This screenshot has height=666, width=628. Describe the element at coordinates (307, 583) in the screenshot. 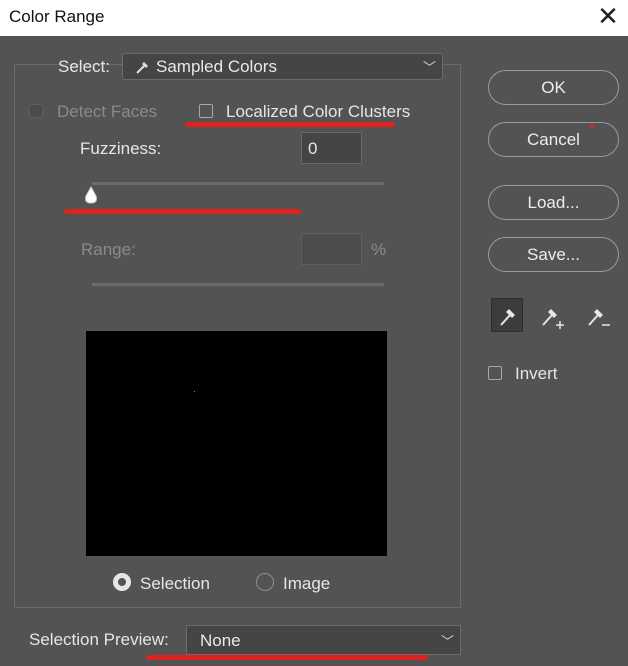

I see `image-radio-label: Image` at that location.